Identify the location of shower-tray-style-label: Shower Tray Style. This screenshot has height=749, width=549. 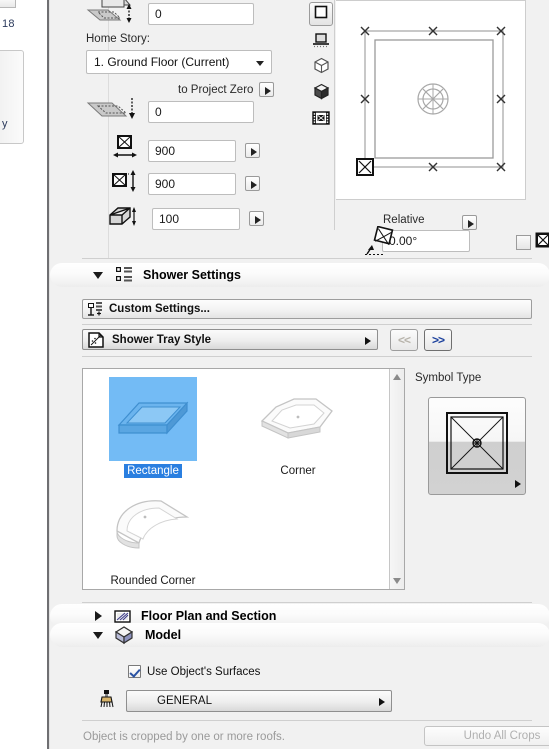
(162, 339).